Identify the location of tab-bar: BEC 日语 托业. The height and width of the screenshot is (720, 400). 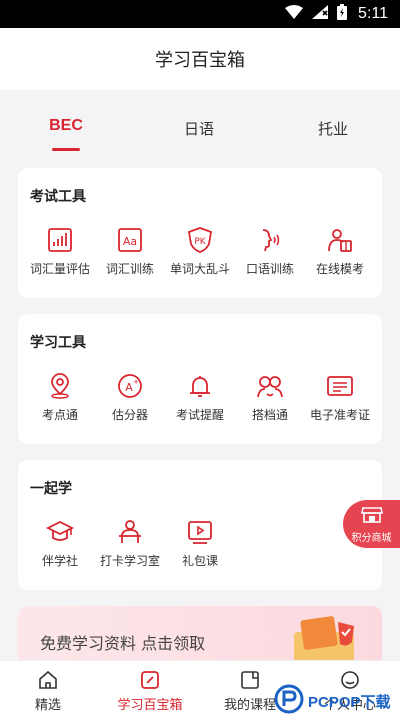
(200, 123).